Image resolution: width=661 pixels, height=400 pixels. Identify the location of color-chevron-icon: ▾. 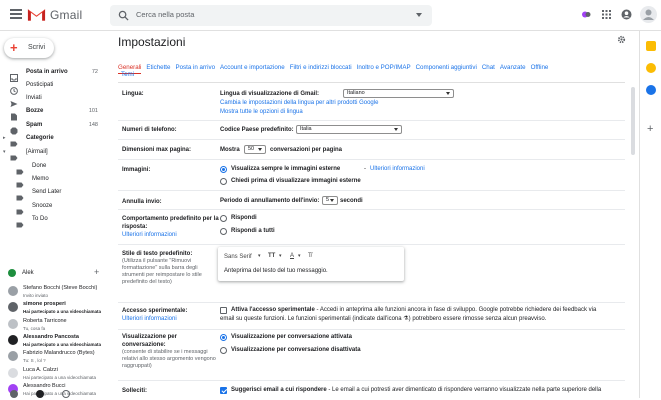
(299, 256).